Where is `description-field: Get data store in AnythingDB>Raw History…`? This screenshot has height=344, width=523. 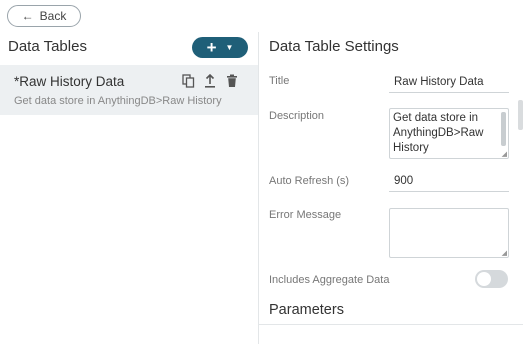
description-field: Get data store in AnythingDB>Raw History… is located at coordinates (449, 133).